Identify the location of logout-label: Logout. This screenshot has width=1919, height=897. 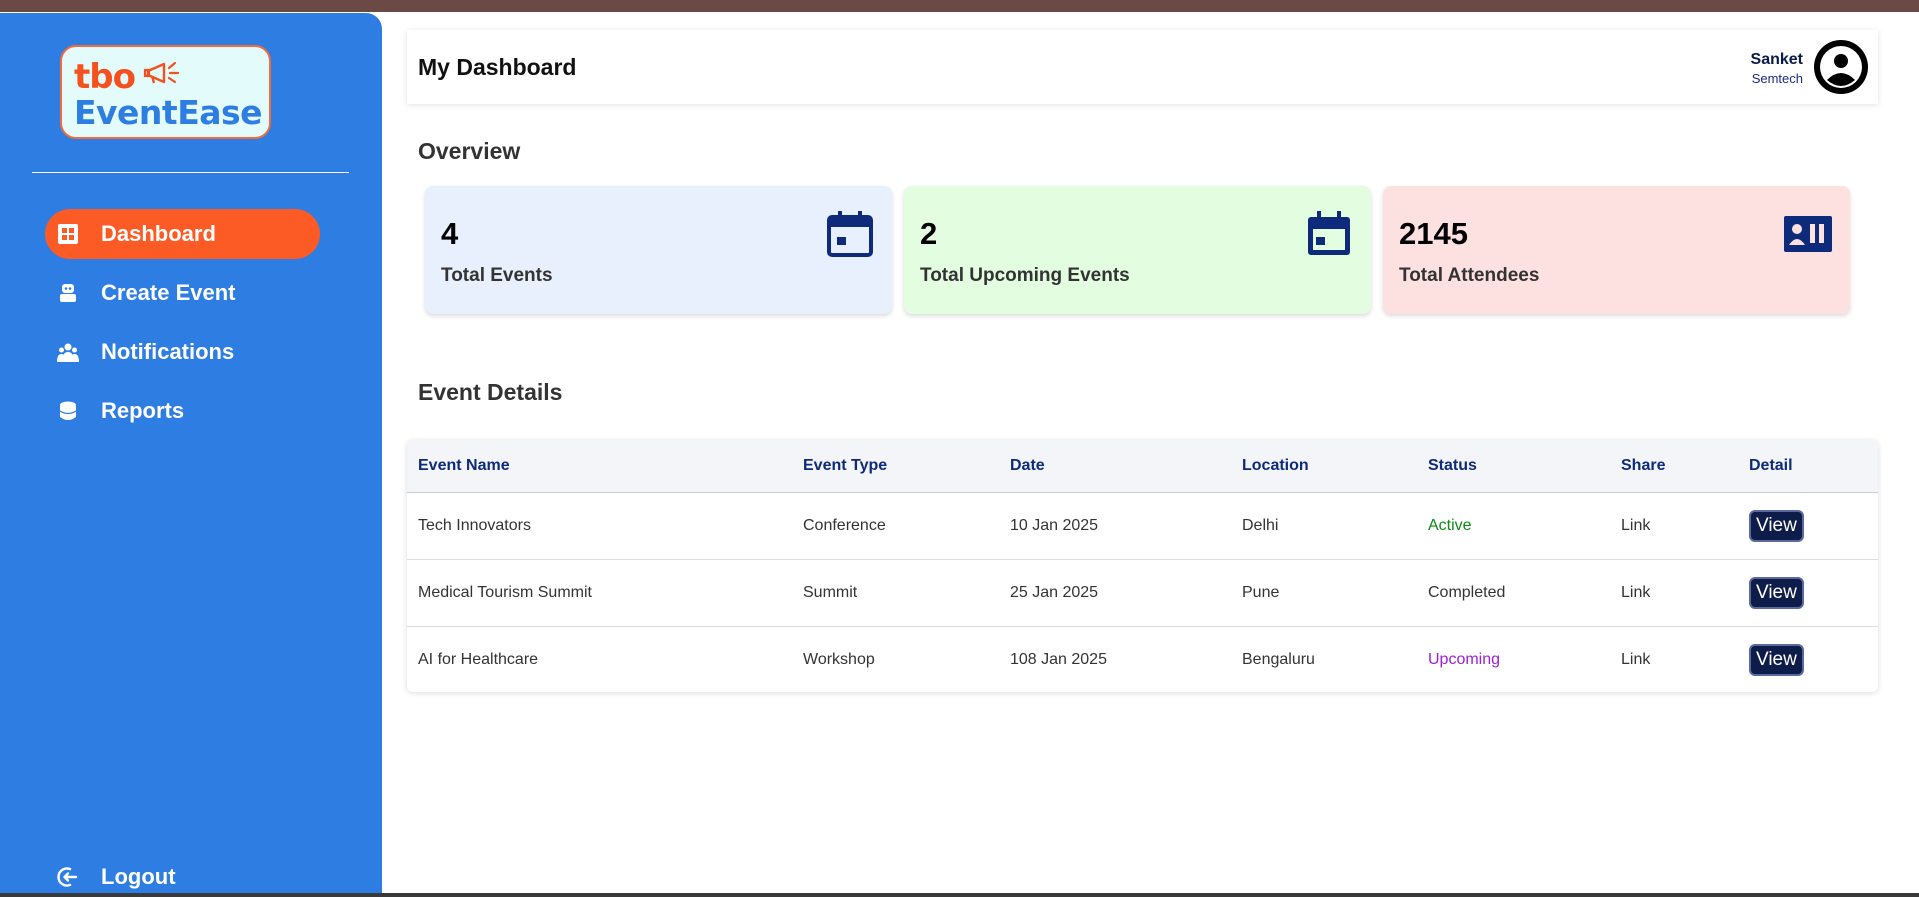
(138, 876).